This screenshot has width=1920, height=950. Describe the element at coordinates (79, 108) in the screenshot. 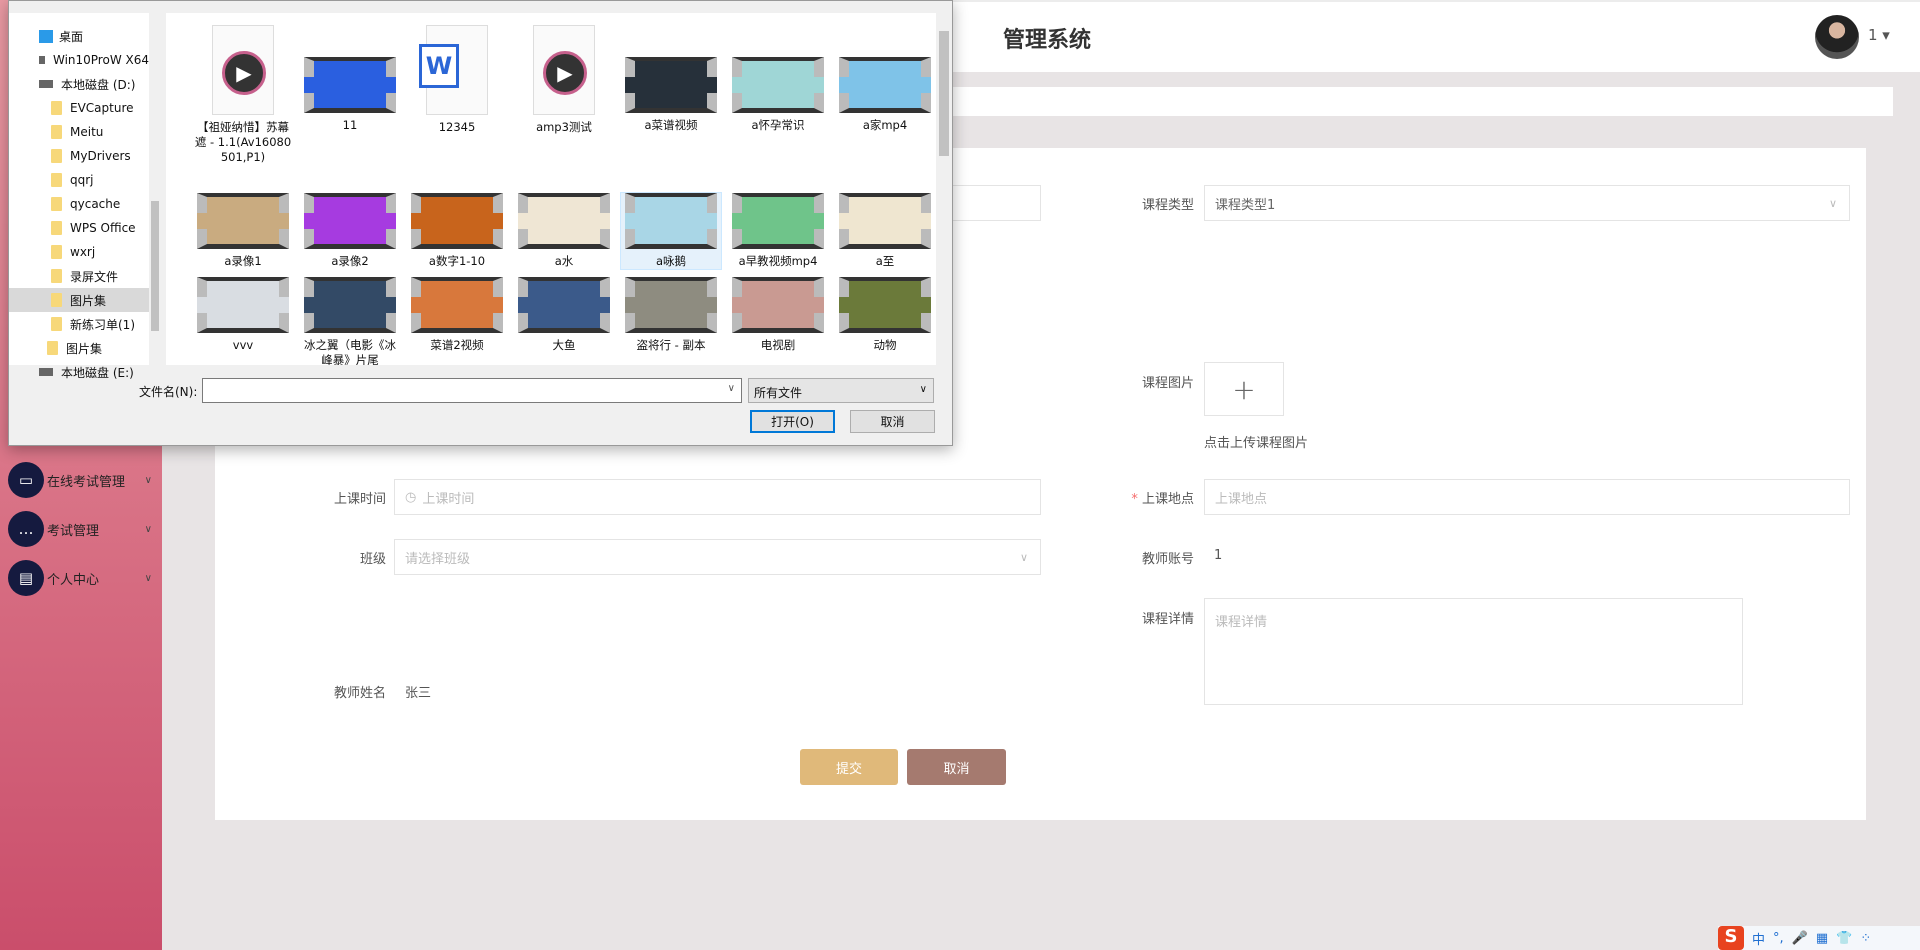

I see `nav-item: EVCapture` at that location.